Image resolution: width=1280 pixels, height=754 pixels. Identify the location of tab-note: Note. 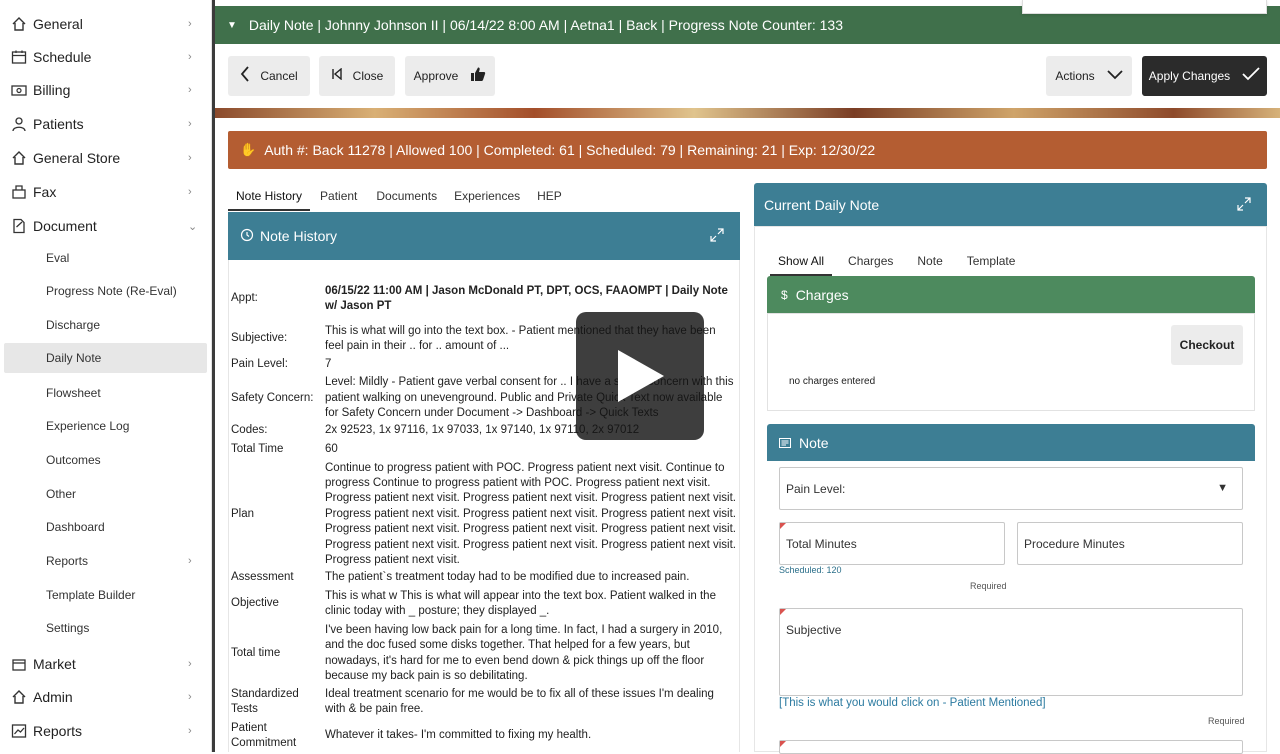
(929, 262).